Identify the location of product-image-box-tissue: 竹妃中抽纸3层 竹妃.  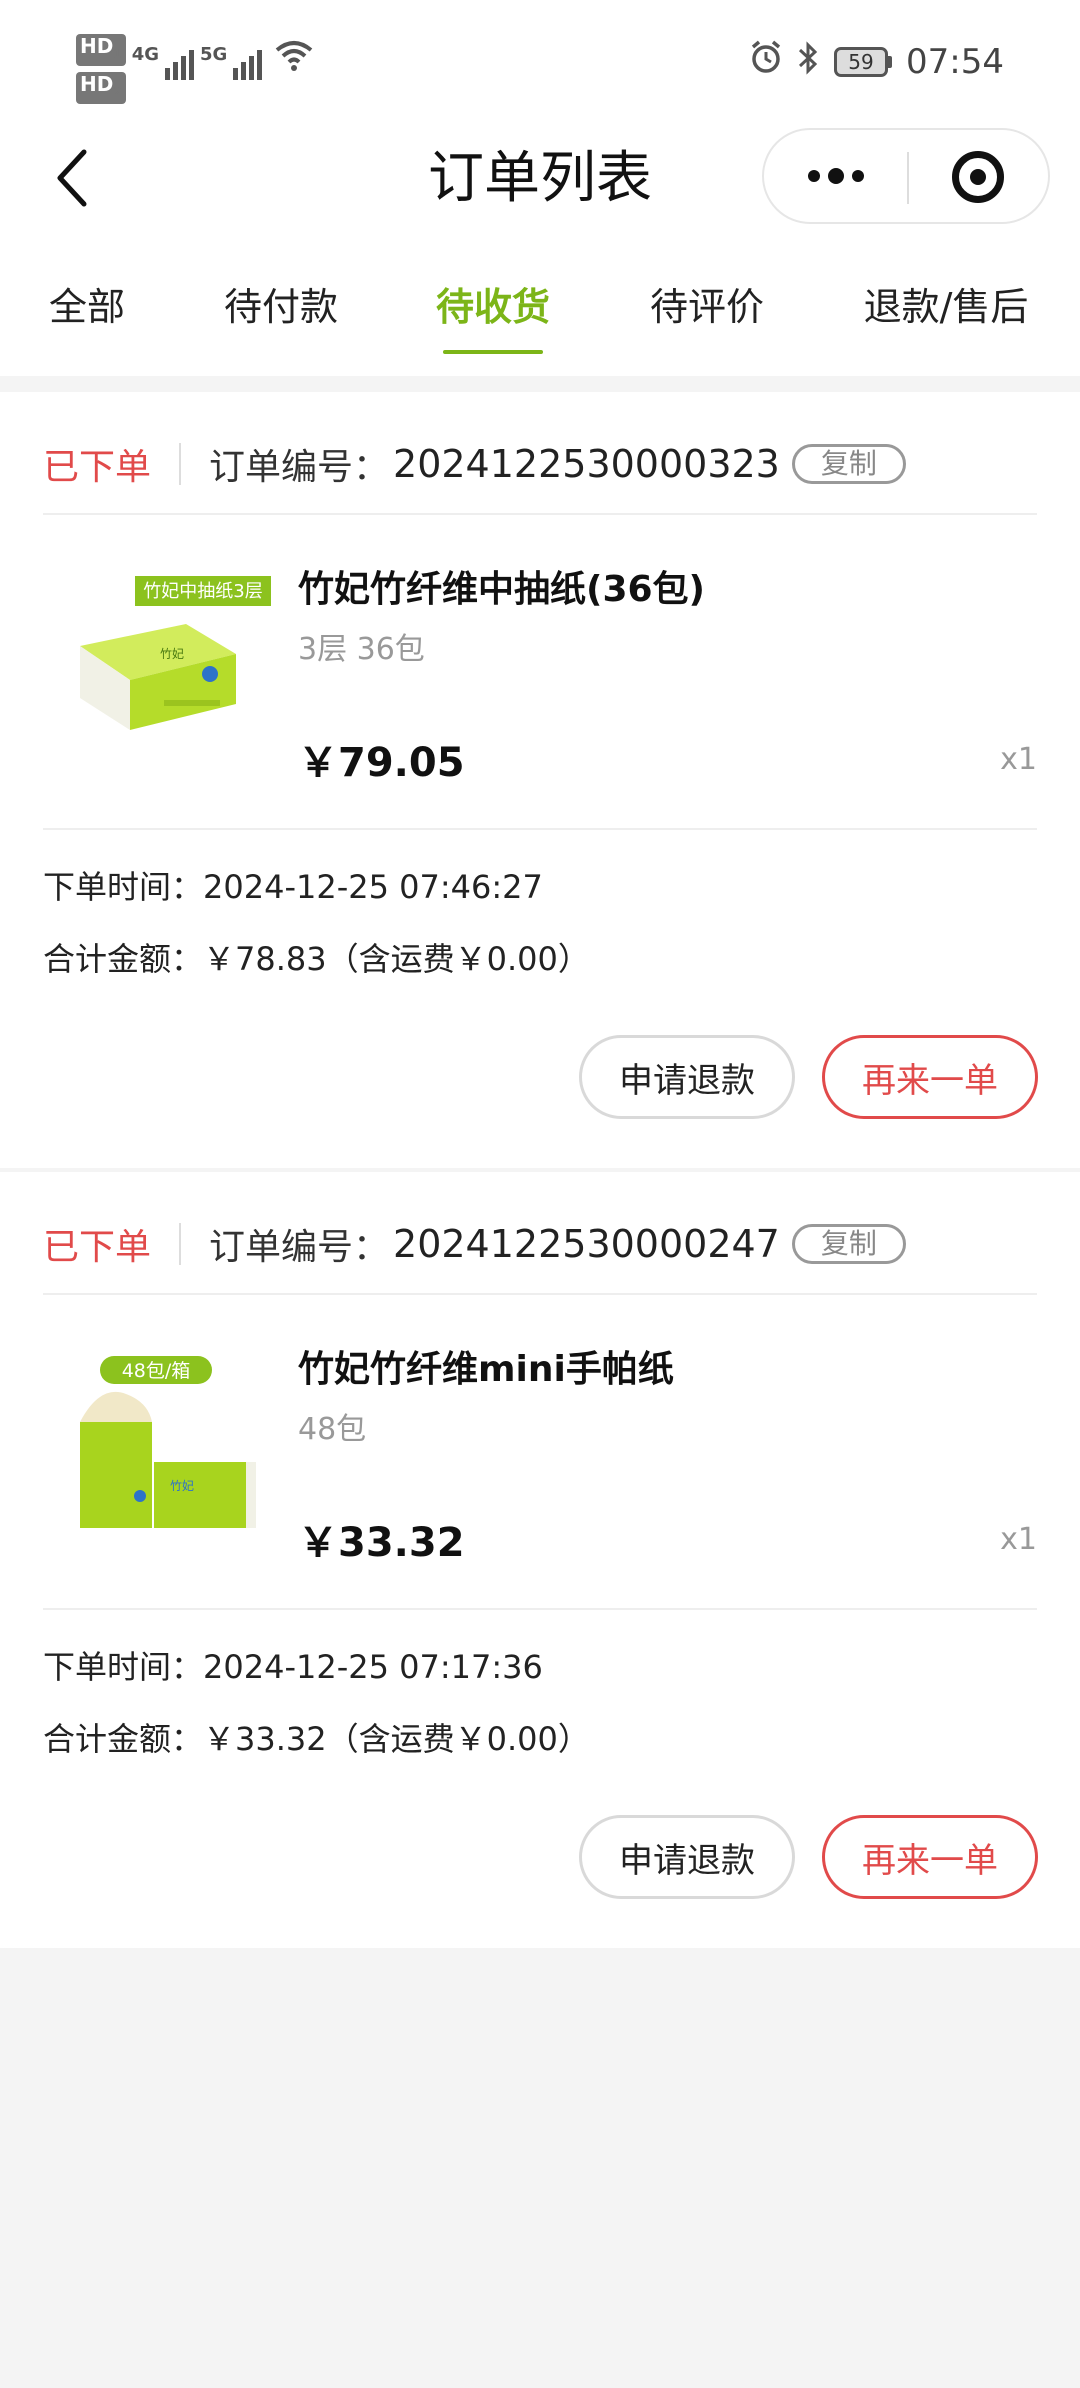
(168, 670).